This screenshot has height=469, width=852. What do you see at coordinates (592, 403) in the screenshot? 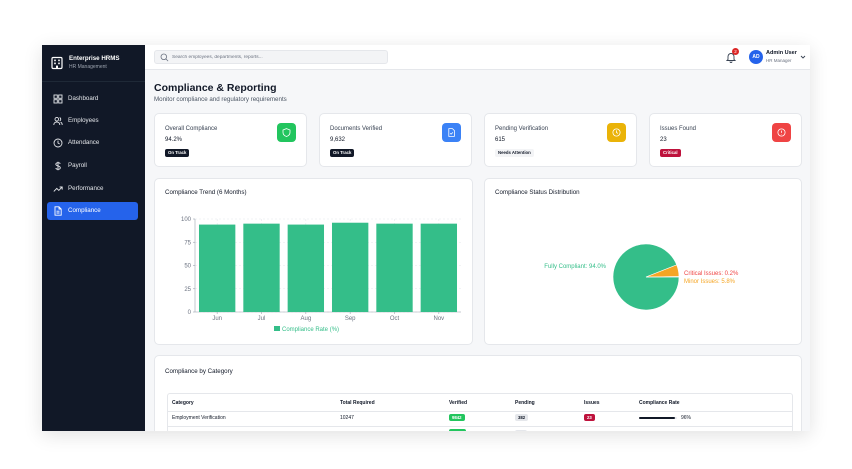
I see `column-header: Issues` at bounding box center [592, 403].